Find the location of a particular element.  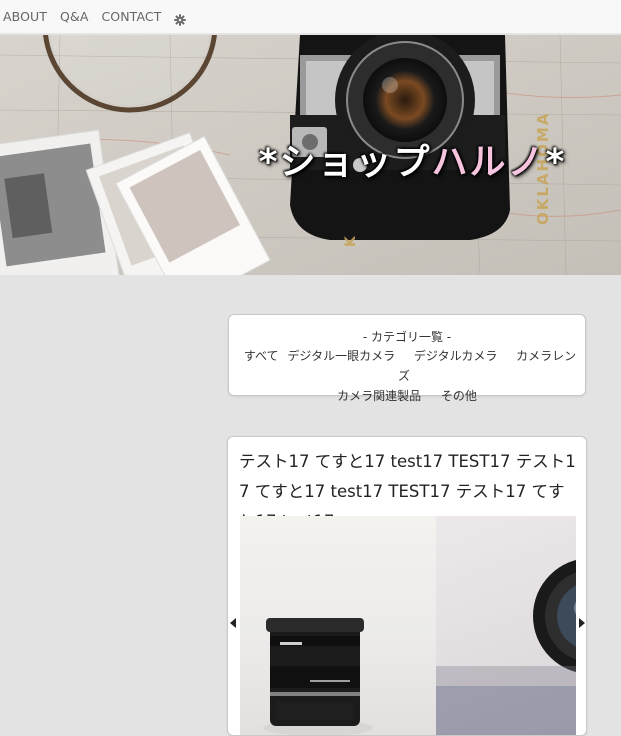

slide-lens-image is located at coordinates (338, 625).